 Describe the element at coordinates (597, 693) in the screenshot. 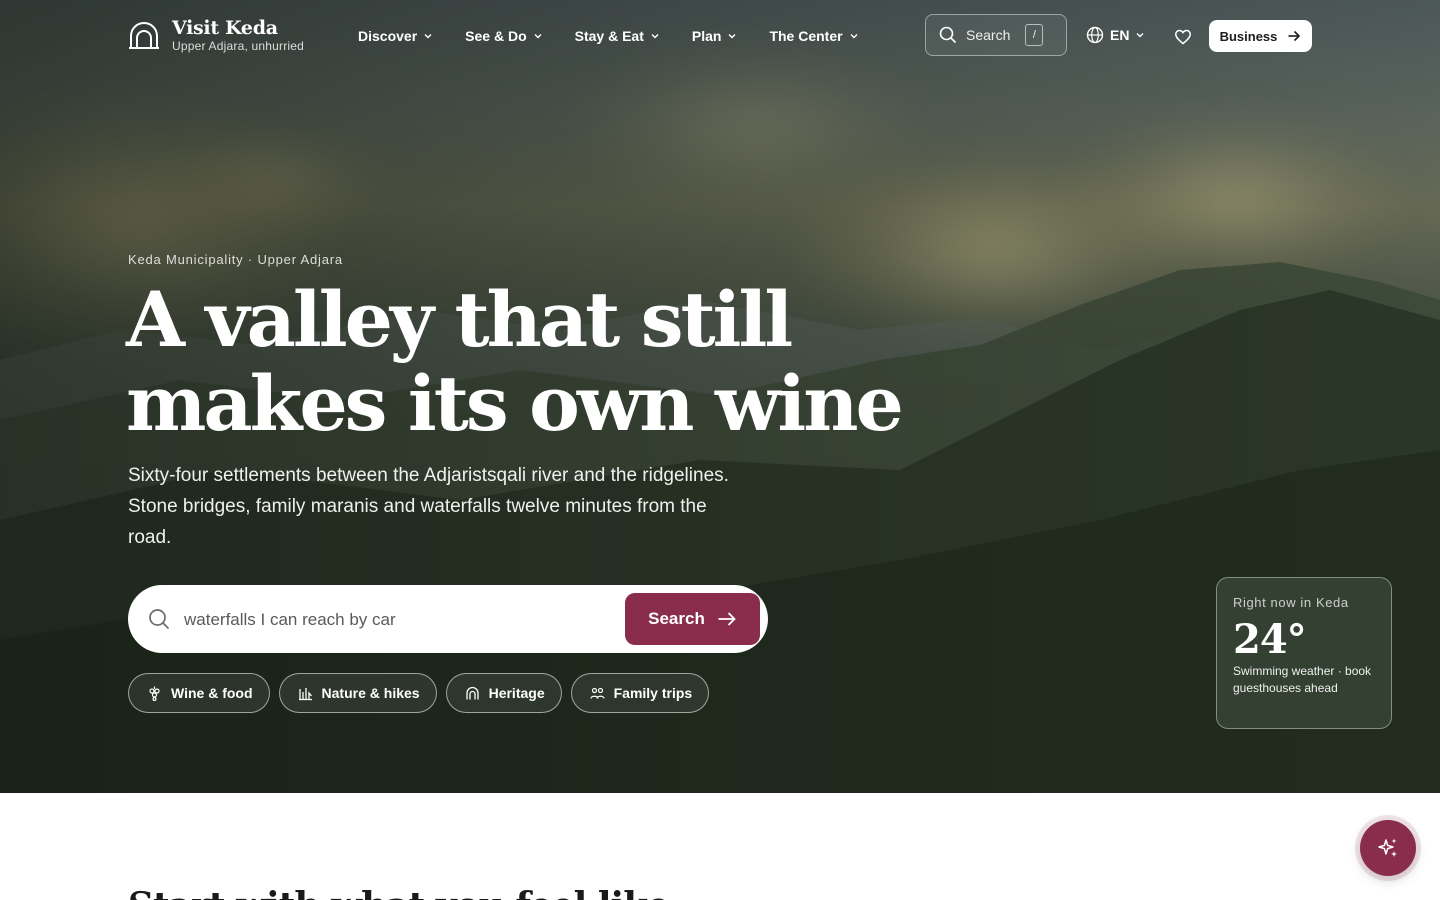

I see `family-icon` at that location.